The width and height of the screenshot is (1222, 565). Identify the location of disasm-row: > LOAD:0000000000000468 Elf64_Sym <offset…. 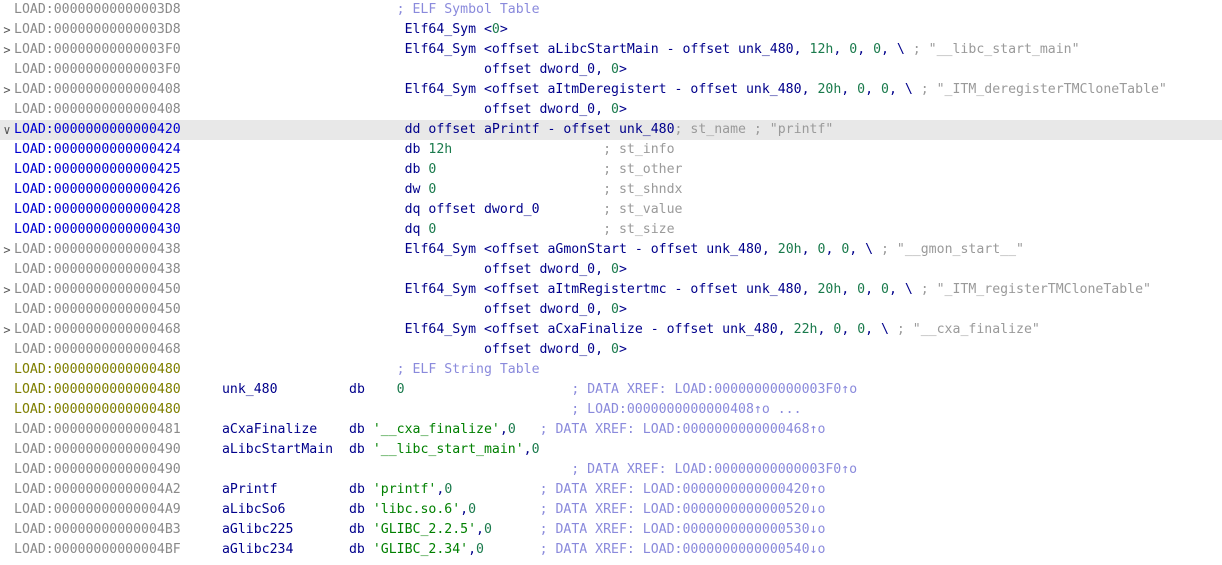
(611, 330).